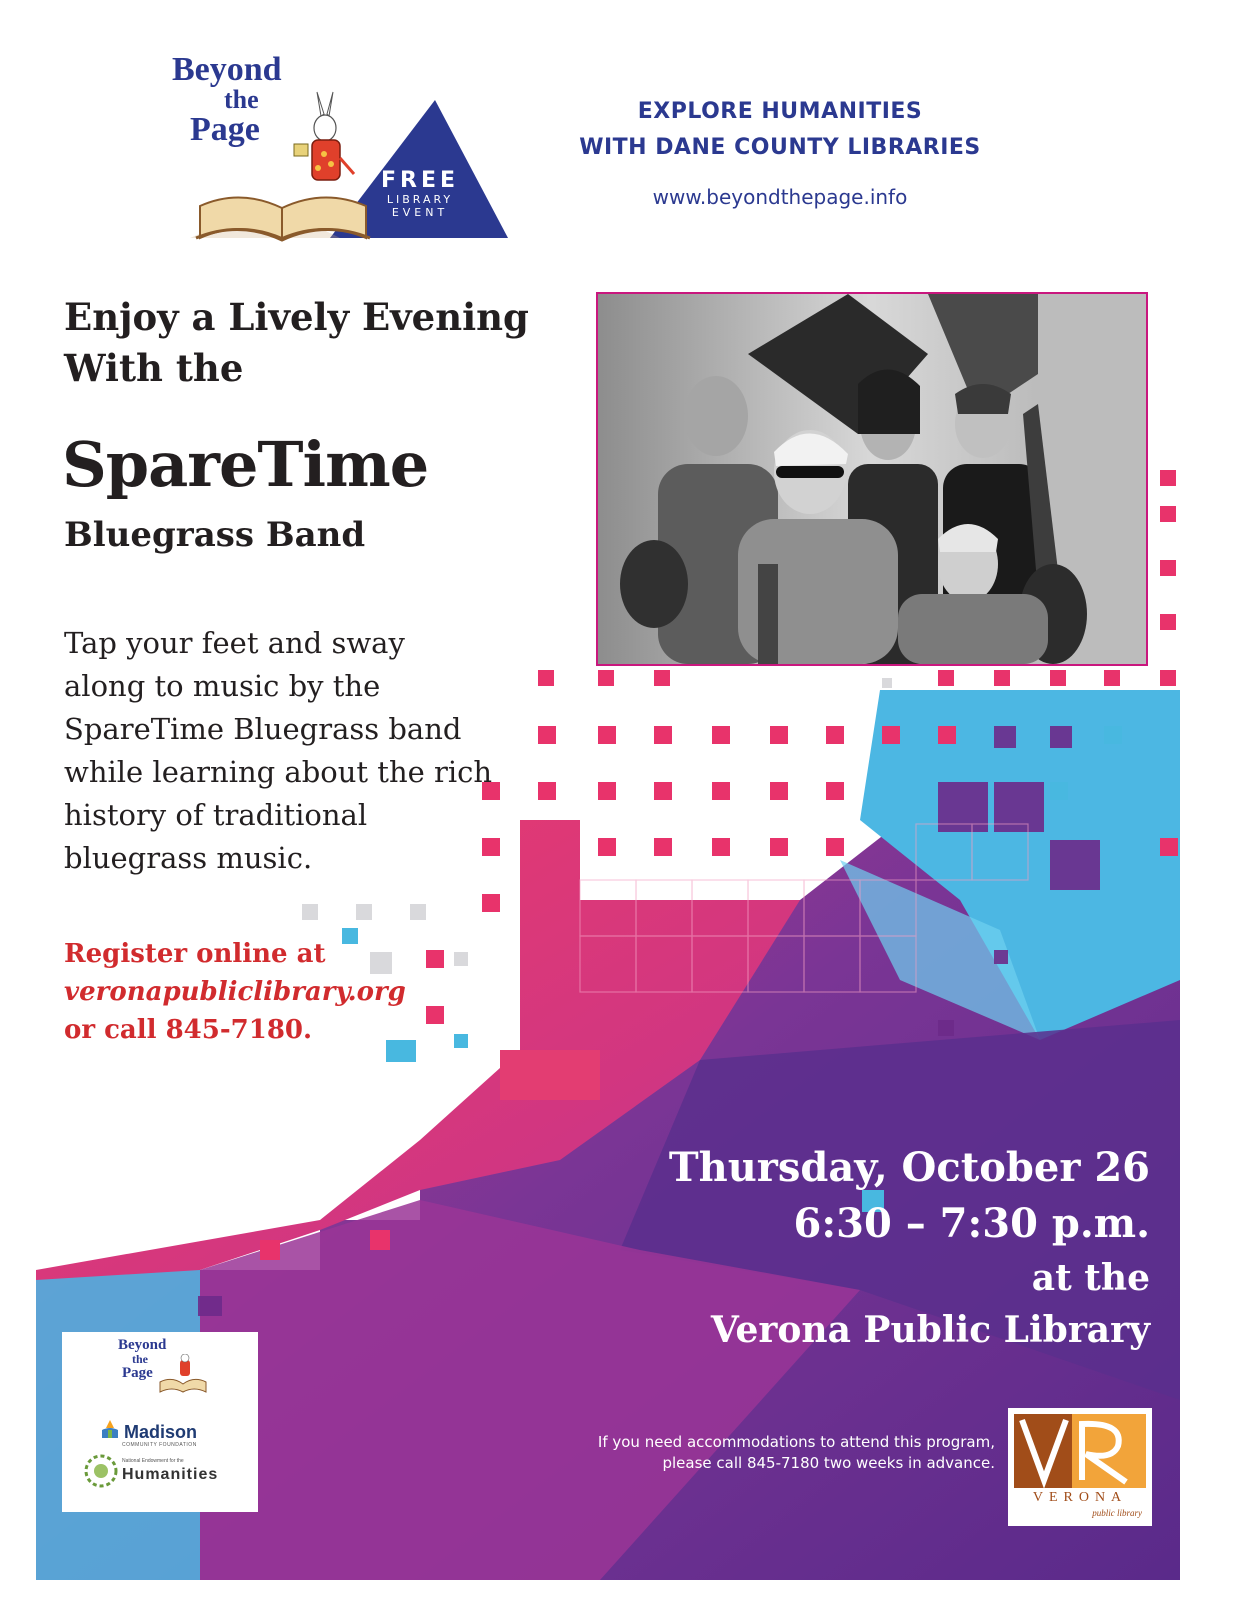  I want to click on verona-subtitle: public library, so click(1117, 1513).